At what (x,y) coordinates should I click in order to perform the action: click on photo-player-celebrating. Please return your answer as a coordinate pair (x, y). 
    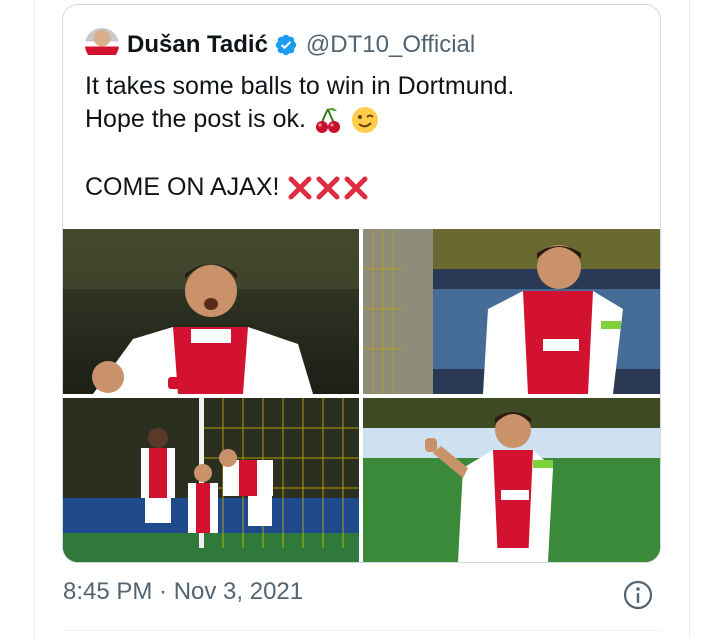
    Looking at the image, I should click on (211, 311).